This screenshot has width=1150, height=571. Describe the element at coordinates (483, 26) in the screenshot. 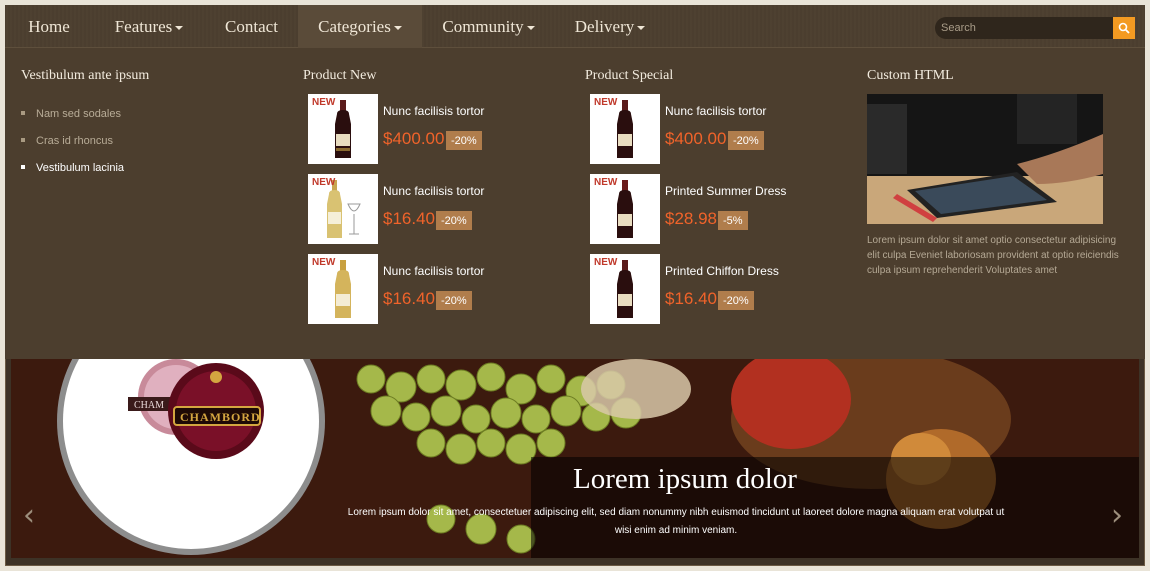

I see `nav-label: Community` at that location.